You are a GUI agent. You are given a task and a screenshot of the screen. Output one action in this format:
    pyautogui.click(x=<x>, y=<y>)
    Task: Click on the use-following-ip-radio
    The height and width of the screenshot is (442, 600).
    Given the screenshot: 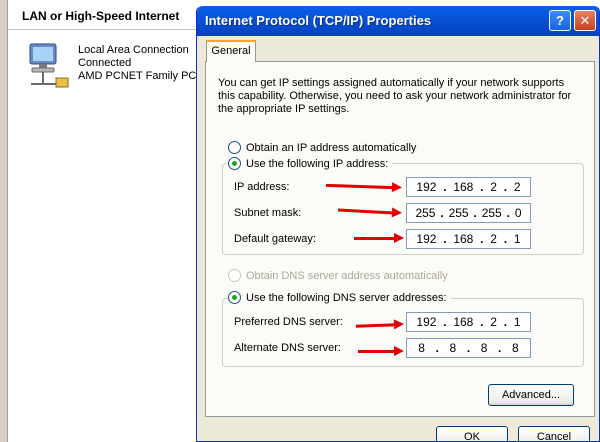 What is the action you would take?
    pyautogui.click(x=234, y=163)
    